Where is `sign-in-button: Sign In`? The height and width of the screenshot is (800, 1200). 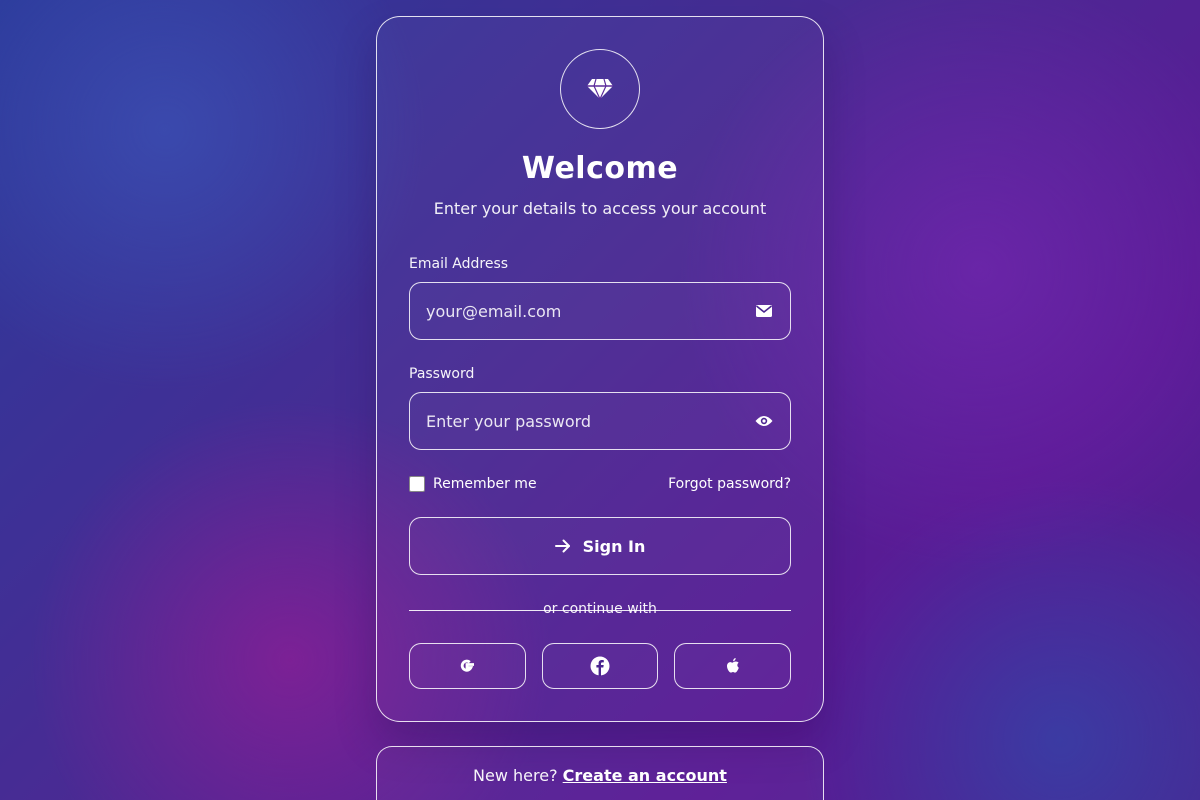
sign-in-button: Sign In is located at coordinates (600, 546).